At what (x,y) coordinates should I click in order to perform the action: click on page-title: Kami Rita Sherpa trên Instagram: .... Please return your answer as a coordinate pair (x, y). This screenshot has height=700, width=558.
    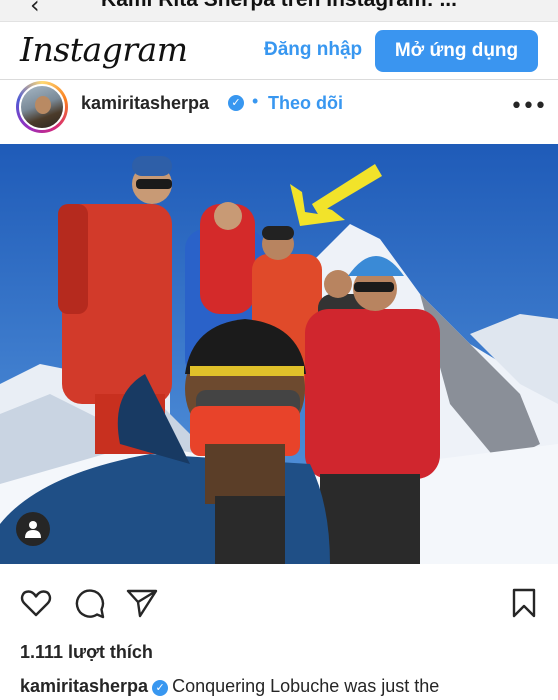
    Looking at the image, I should click on (279, 6).